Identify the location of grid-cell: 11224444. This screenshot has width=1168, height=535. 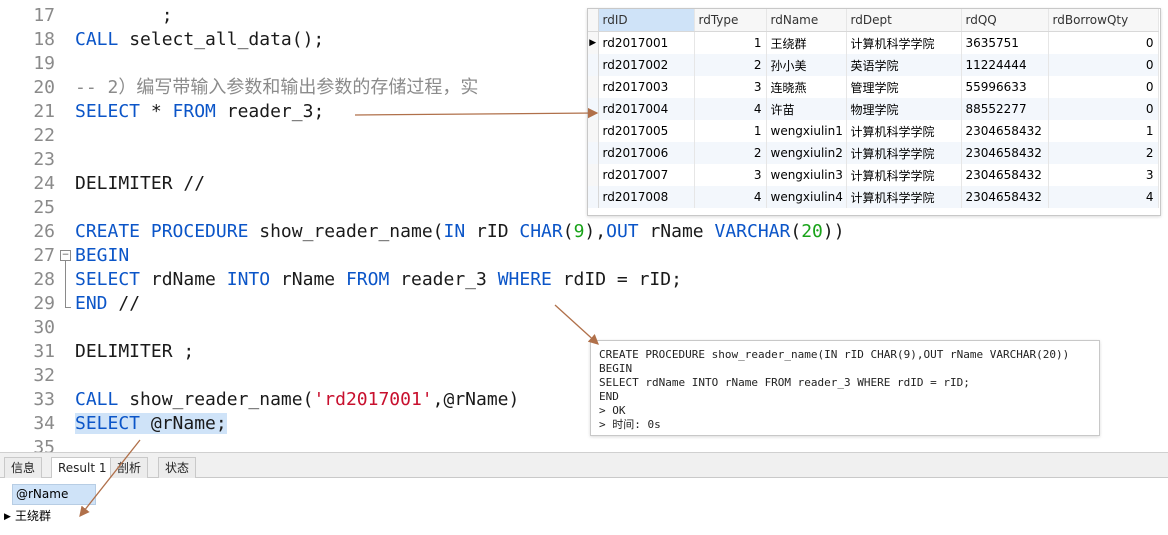
(1005, 65).